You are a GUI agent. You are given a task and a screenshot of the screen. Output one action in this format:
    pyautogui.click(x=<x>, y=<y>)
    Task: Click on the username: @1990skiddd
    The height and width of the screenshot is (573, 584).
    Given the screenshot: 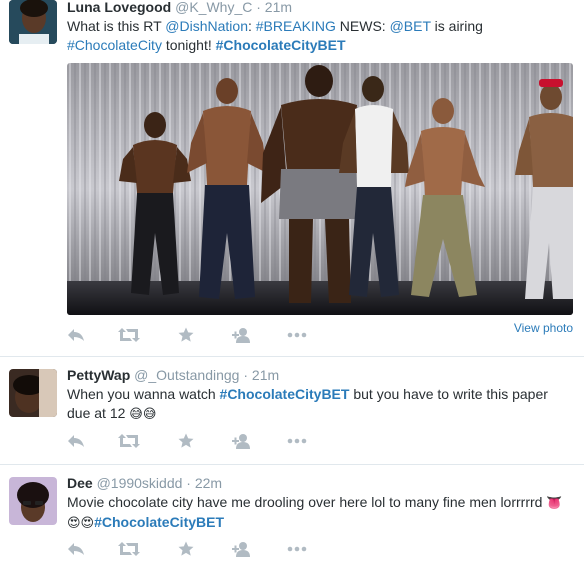 What is the action you would take?
    pyautogui.click(x=140, y=483)
    